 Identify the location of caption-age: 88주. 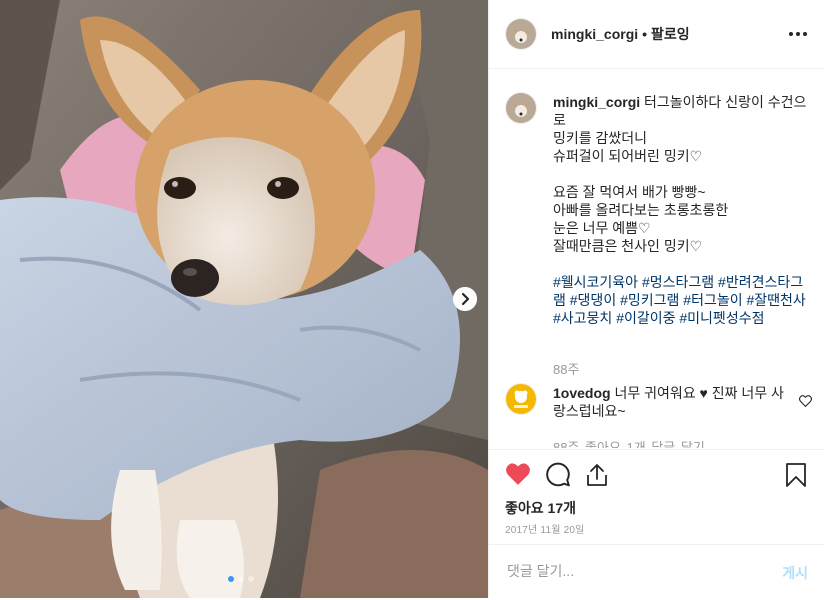
(566, 369).